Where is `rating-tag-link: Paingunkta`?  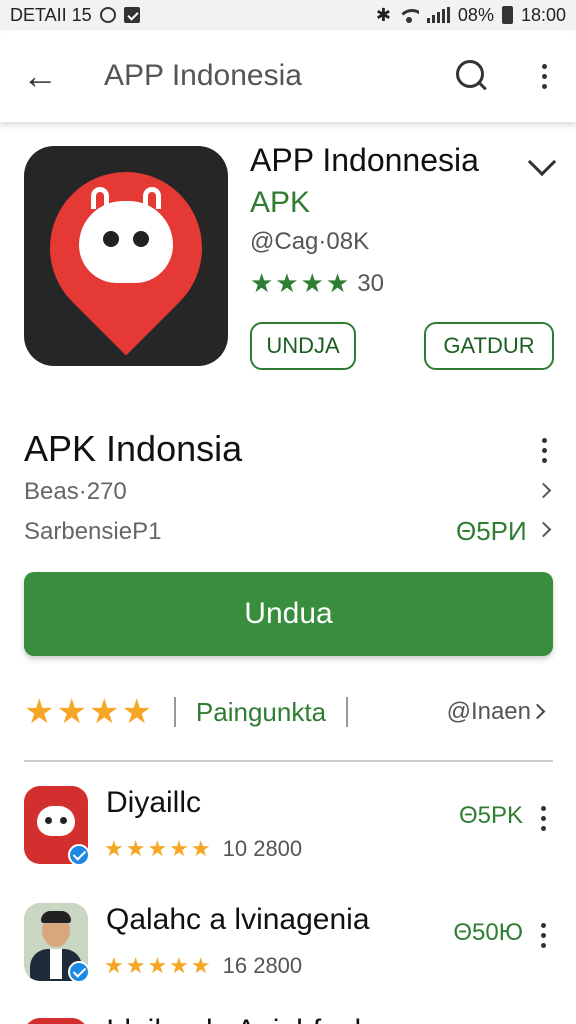
rating-tag-link: Paingunkta is located at coordinates (261, 712).